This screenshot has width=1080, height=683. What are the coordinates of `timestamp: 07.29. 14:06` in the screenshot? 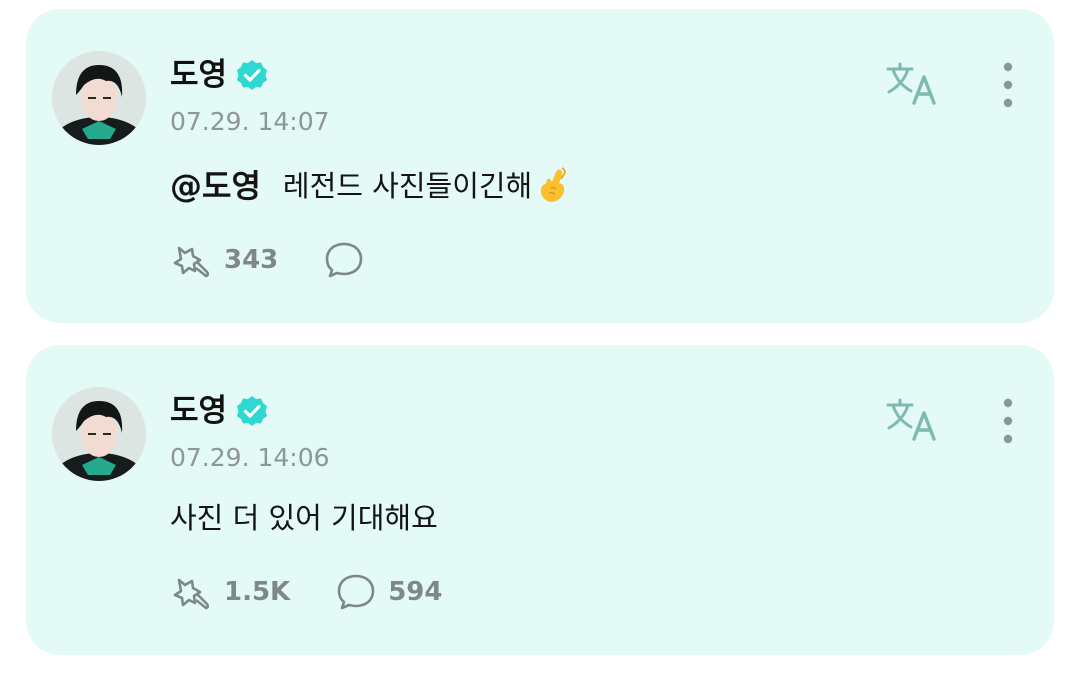 It's located at (250, 457).